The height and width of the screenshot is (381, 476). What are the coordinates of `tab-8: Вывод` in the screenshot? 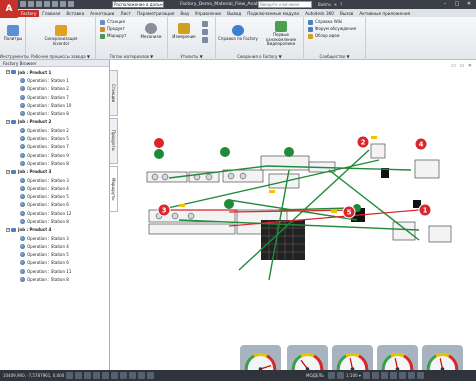 It's located at (234, 13).